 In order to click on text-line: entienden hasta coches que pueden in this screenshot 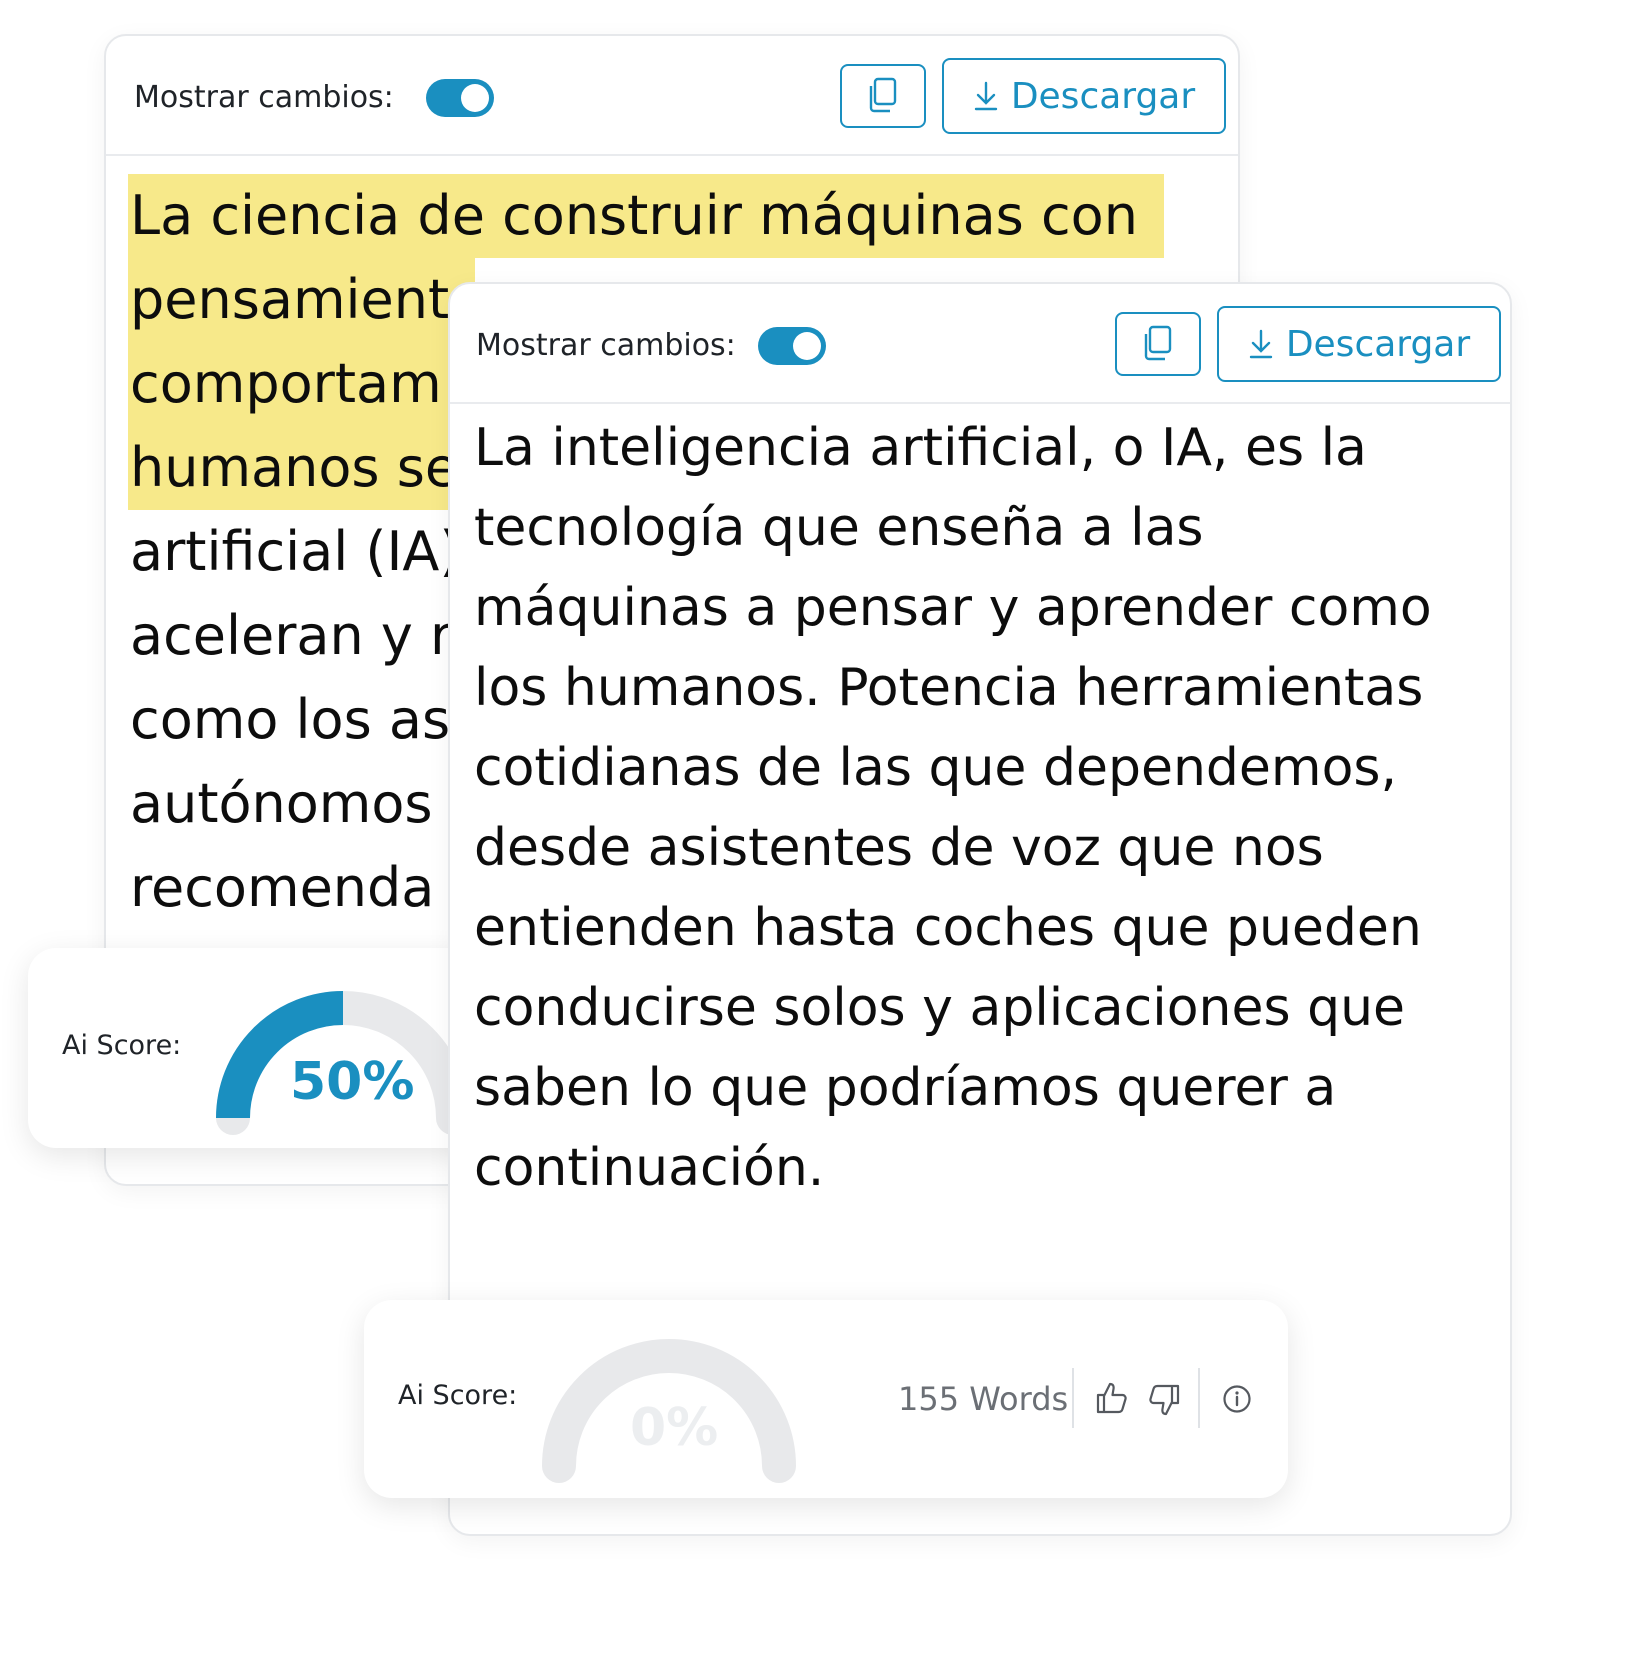, I will do `click(948, 928)`.